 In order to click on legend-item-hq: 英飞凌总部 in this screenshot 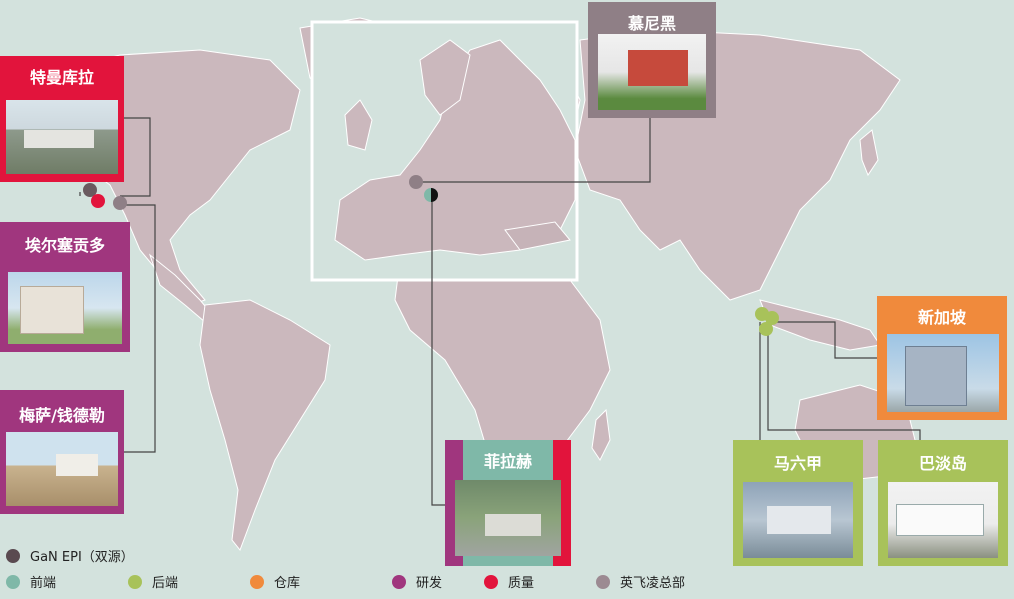, I will do `click(640, 581)`.